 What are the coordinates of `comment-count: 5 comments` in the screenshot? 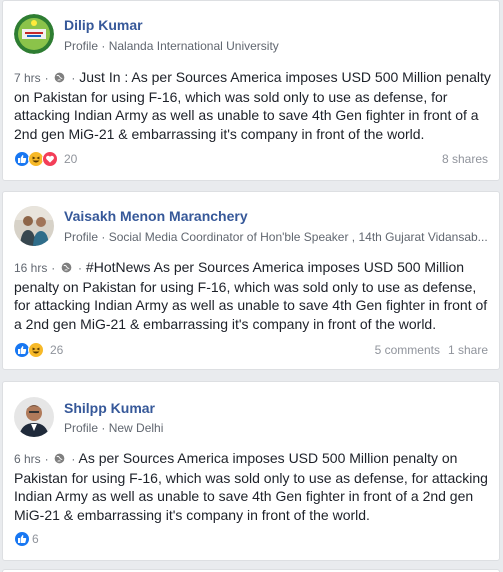 It's located at (407, 350).